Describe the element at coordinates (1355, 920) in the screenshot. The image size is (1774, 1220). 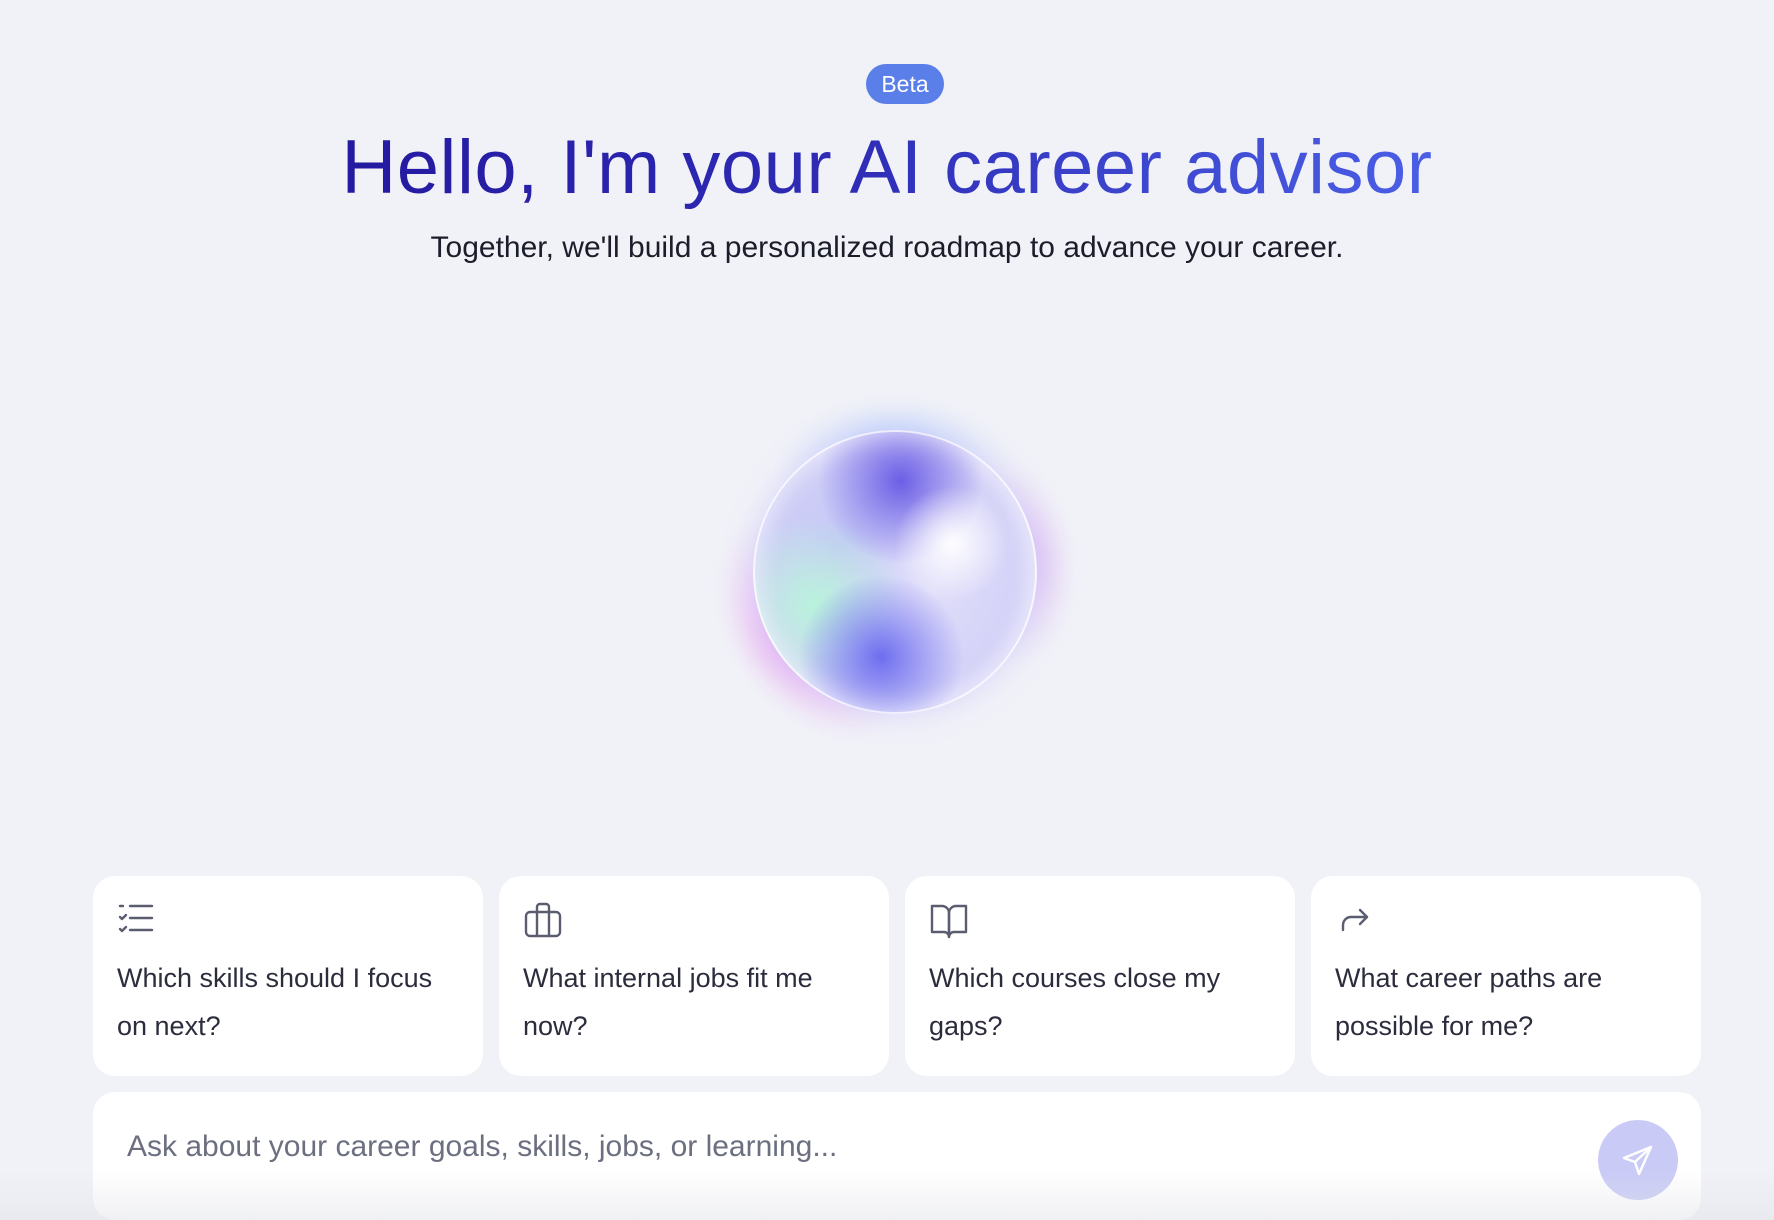
I see `forward-arrow-icon` at that location.